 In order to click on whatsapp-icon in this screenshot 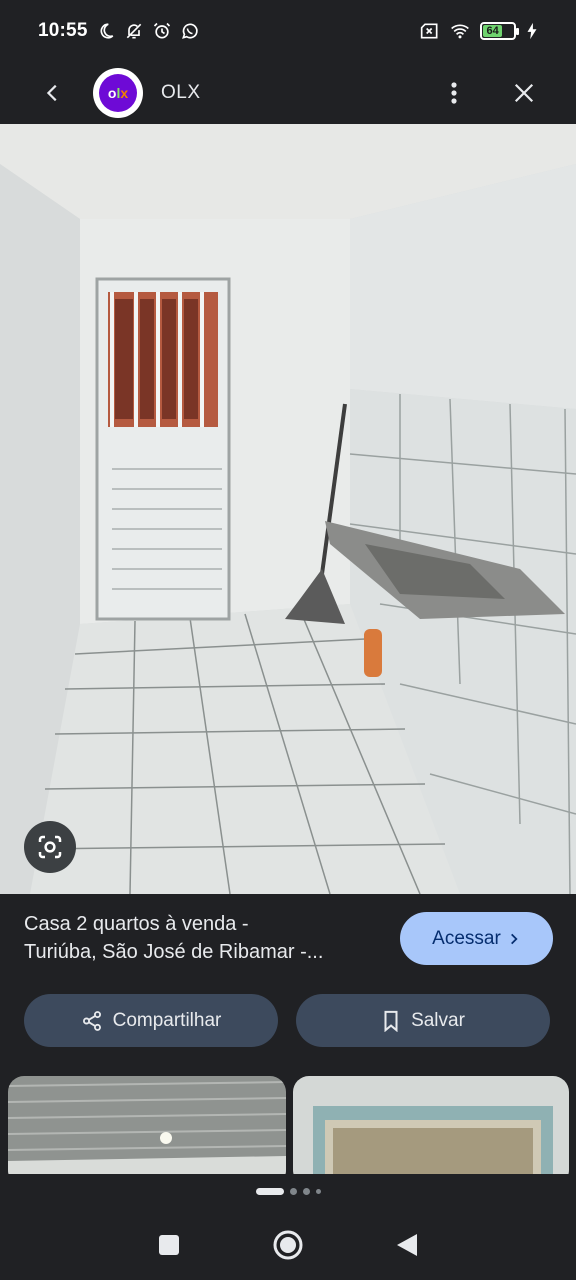, I will do `click(190, 31)`.